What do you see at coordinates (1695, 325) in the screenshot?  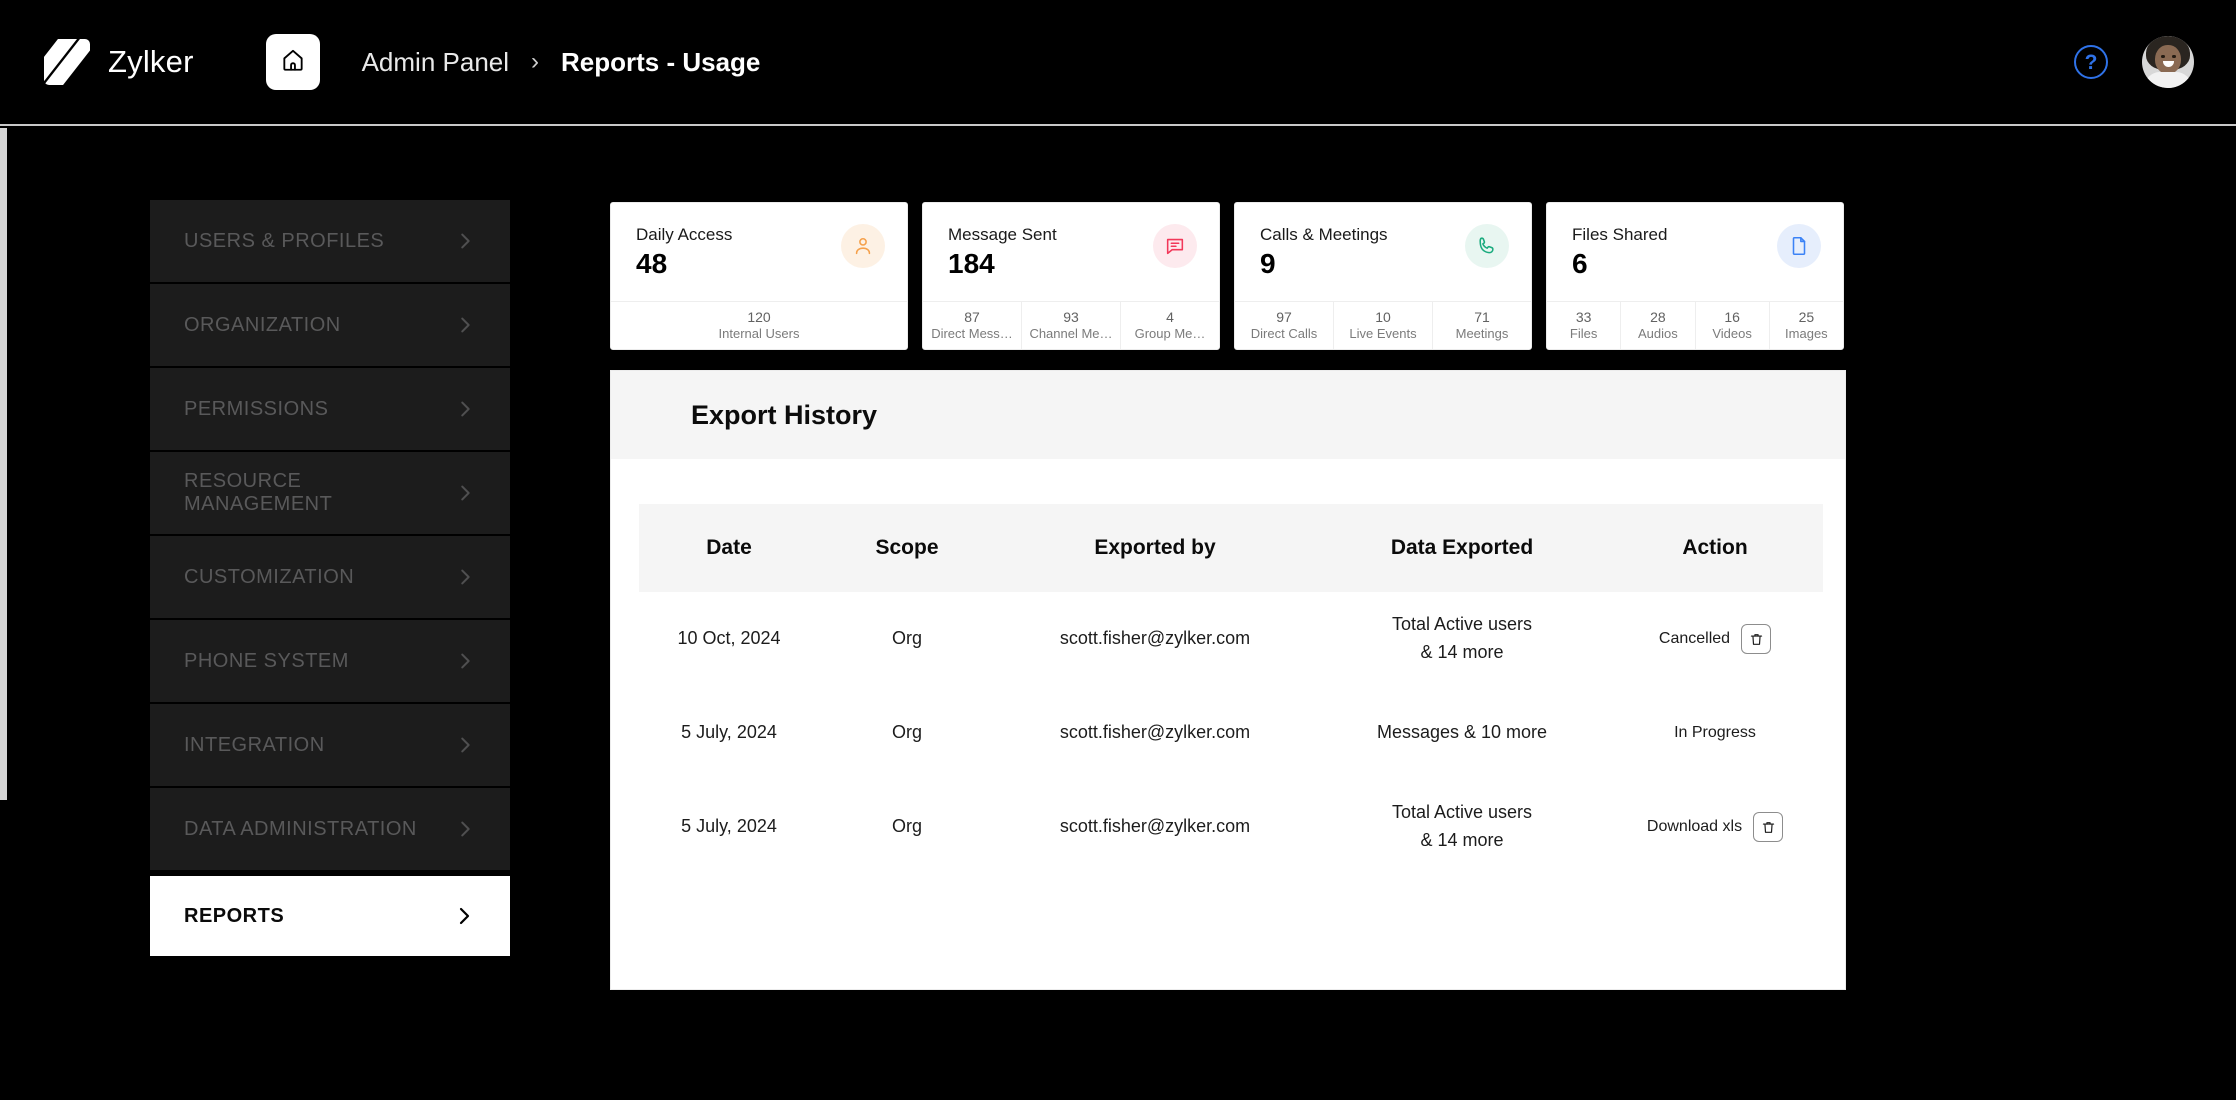 I see `stat-card-footer: 33 Files 28 Audios 16 Videos 25 Images` at bounding box center [1695, 325].